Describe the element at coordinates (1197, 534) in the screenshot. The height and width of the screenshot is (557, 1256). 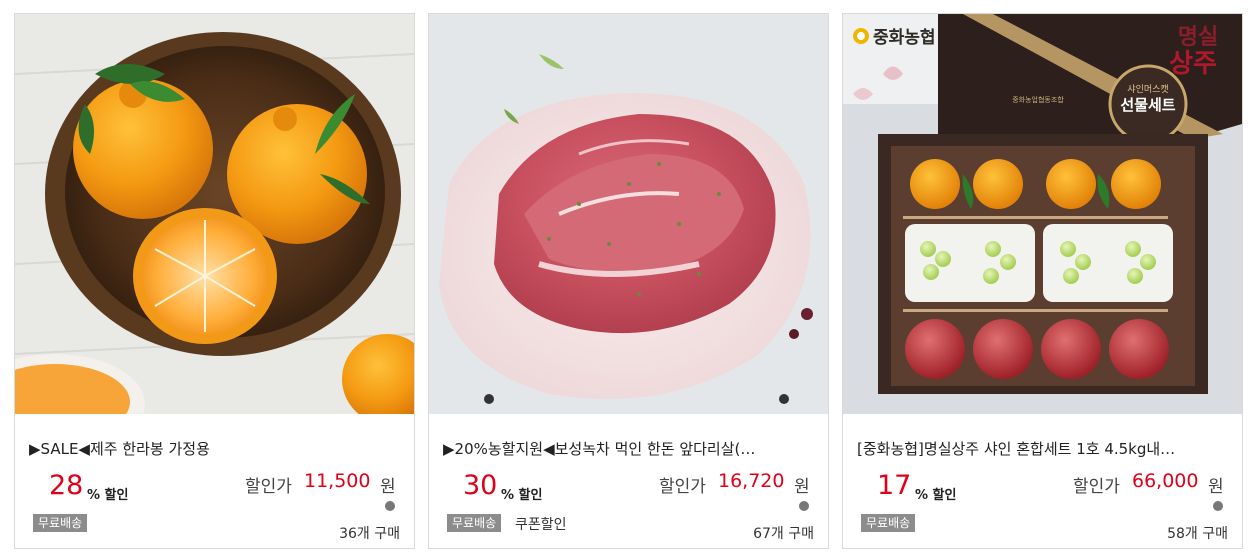
I see `purchase-count: 58개 구매` at that location.